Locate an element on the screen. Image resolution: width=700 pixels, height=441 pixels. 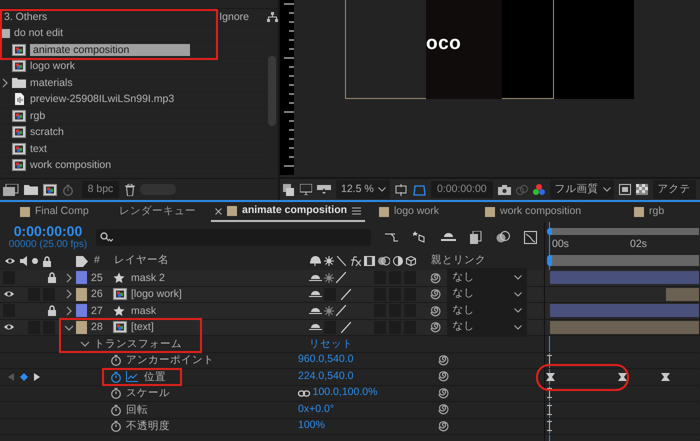
transparency-grid-icon is located at coordinates (642, 189).